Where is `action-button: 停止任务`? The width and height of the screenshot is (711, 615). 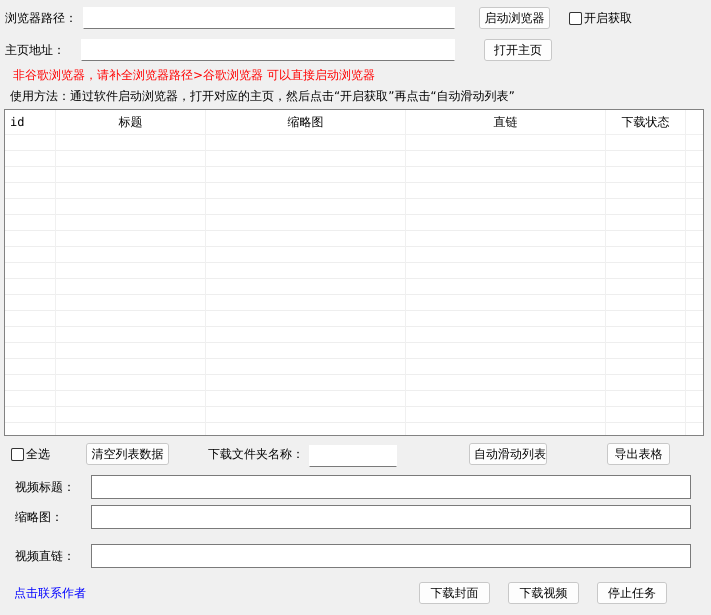 action-button: 停止任务 is located at coordinates (632, 593).